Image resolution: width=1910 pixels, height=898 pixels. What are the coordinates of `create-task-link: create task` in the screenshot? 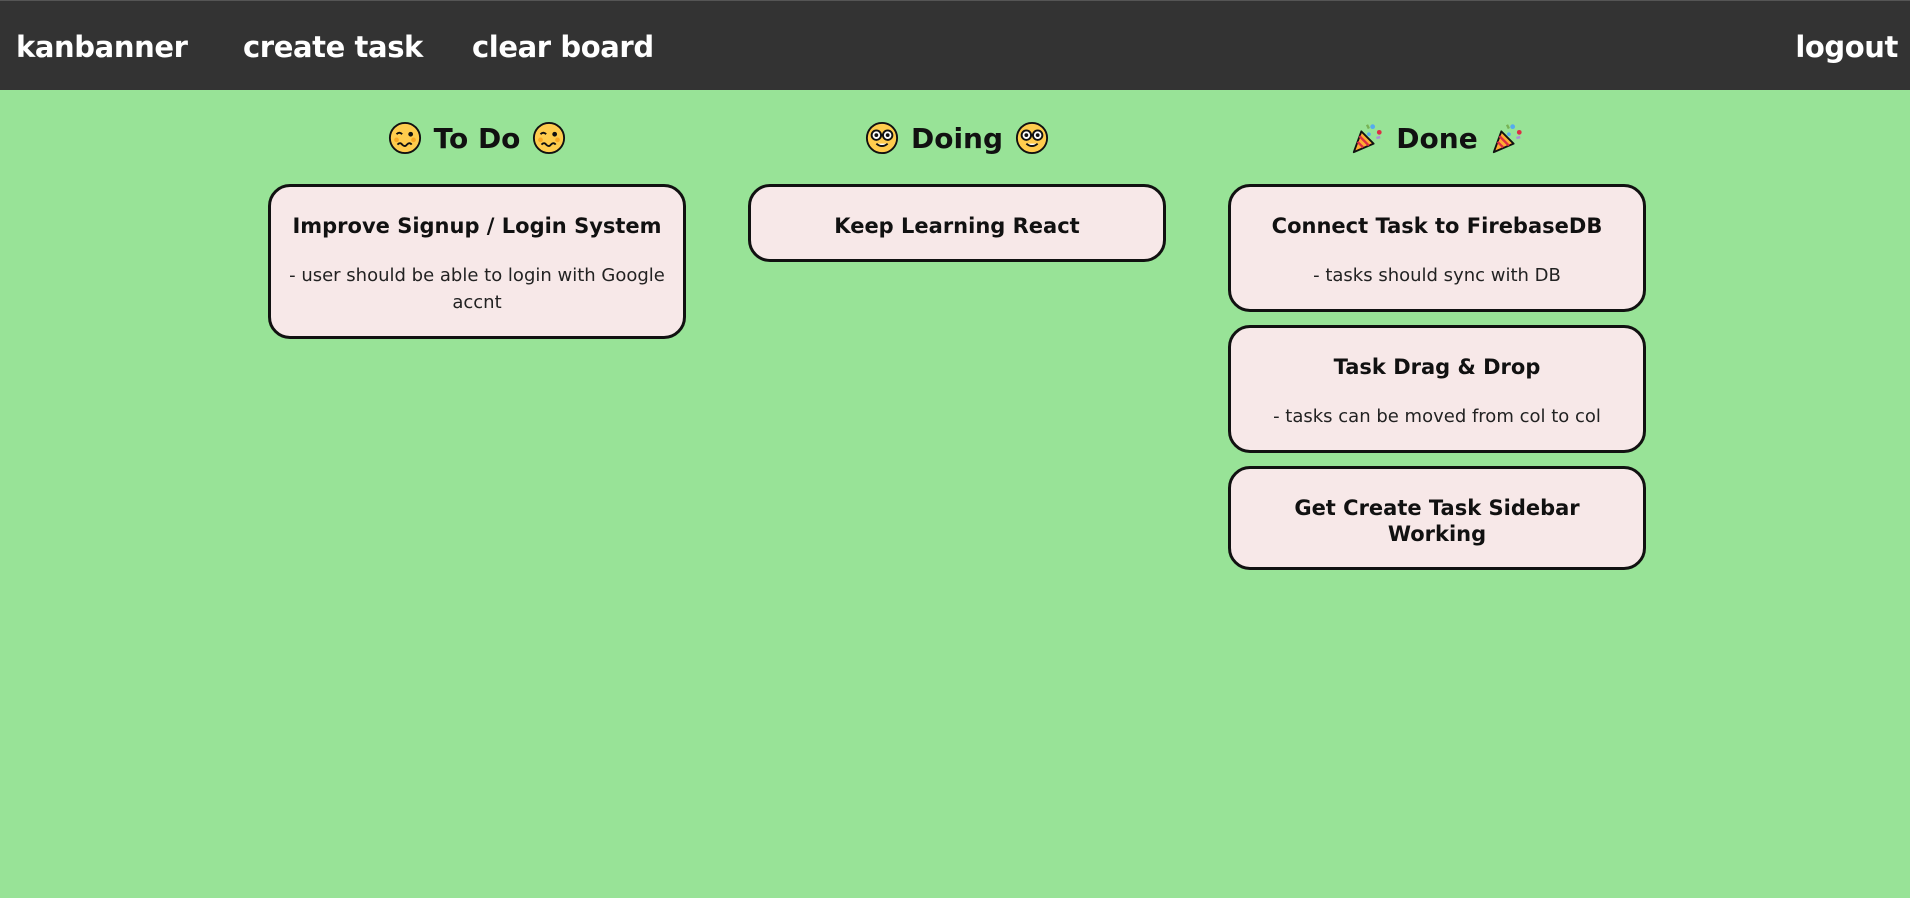 It's located at (333, 46).